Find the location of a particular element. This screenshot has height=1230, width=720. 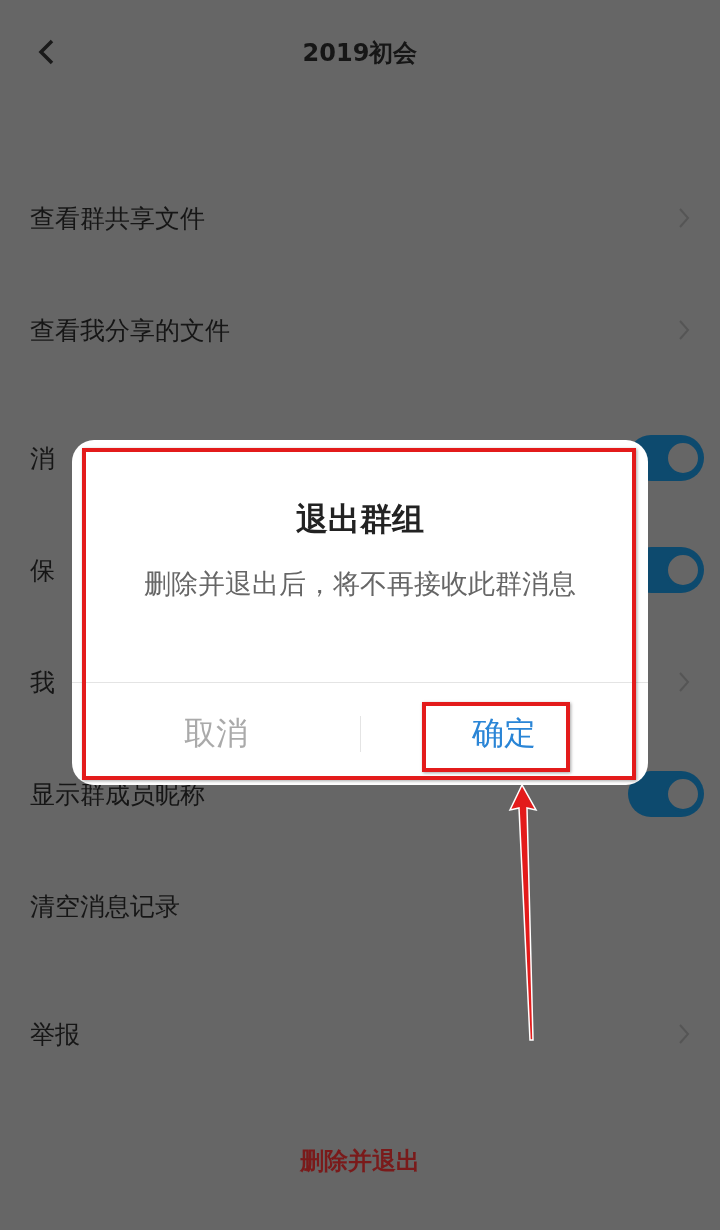

settings-item: 查看群共享文件 is located at coordinates (354, 218).